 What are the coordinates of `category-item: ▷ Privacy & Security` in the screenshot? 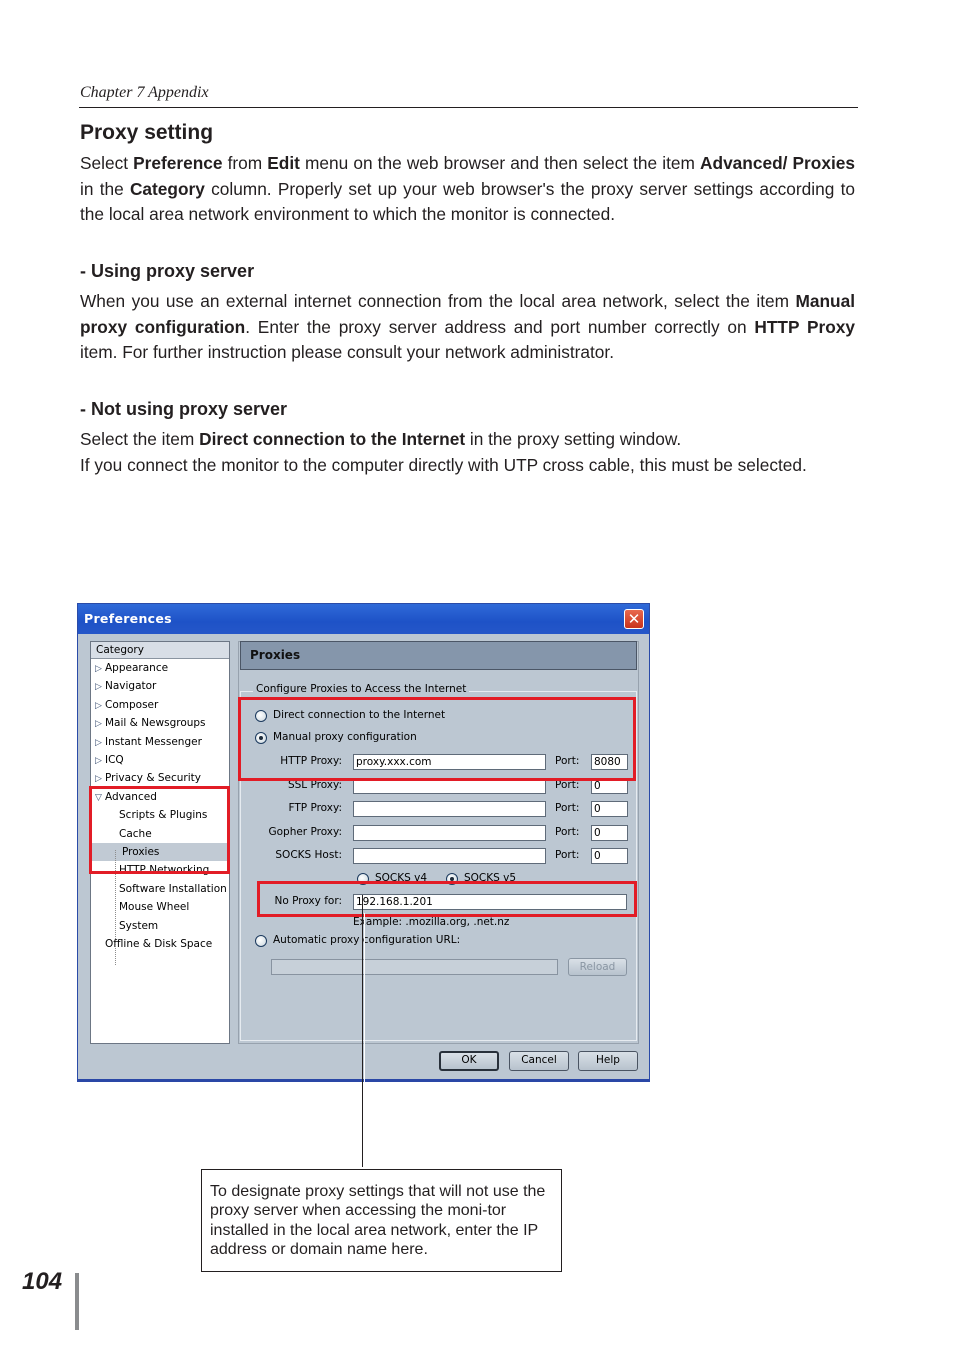 It's located at (148, 778).